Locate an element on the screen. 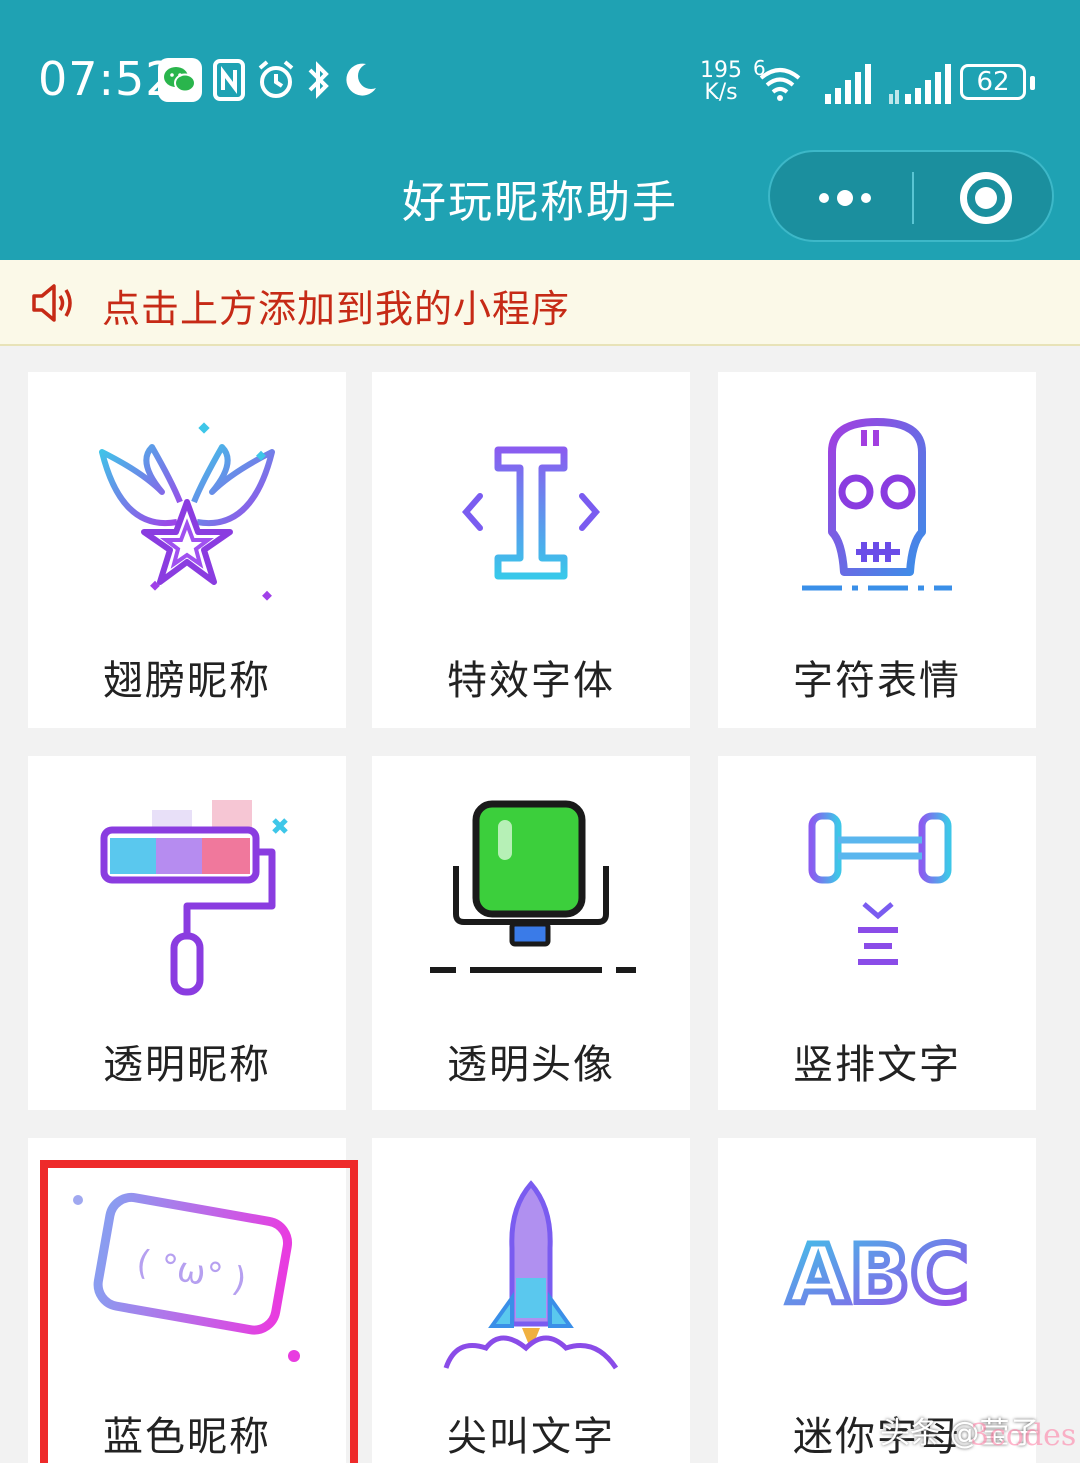 The width and height of the screenshot is (1080, 1463). feature-label: 透明头像 is located at coordinates (531, 1065).